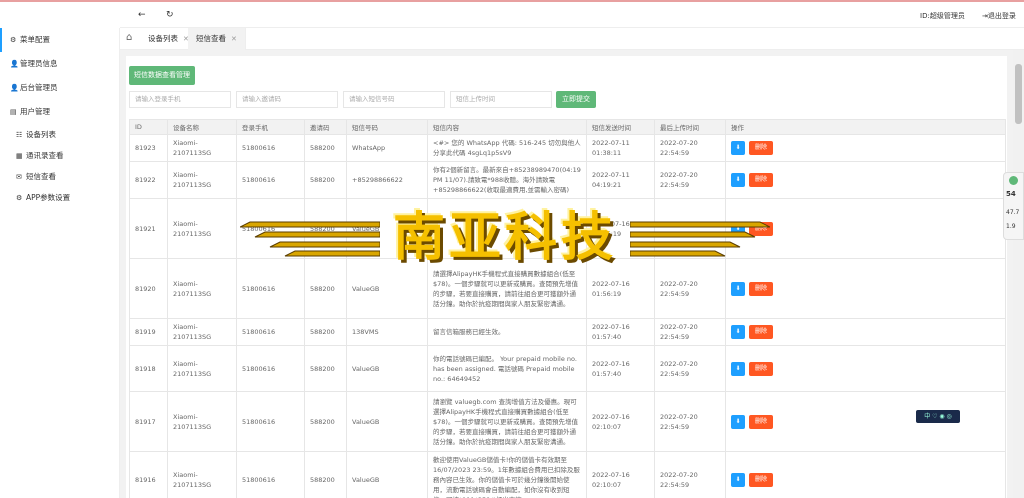 This screenshot has height=498, width=1024. I want to click on cell-id: 81923, so click(148, 148).